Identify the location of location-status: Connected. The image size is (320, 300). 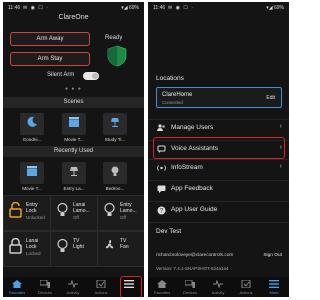
(172, 102).